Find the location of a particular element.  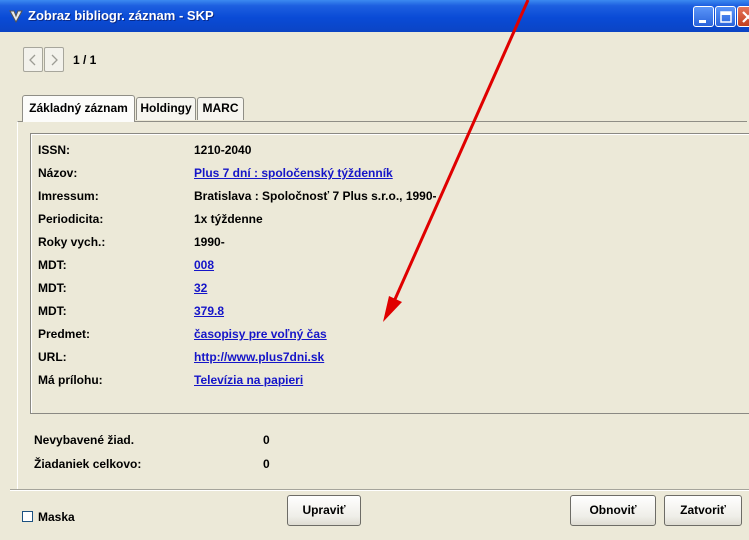

field-value-years: 1990- is located at coordinates (209, 242).